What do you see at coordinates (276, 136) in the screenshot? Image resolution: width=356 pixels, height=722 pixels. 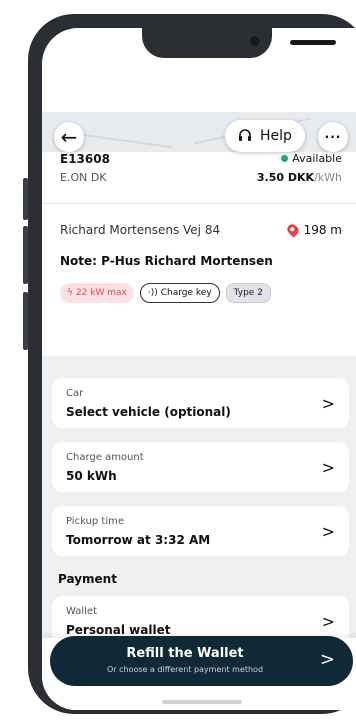 I see `help-label: Help` at bounding box center [276, 136].